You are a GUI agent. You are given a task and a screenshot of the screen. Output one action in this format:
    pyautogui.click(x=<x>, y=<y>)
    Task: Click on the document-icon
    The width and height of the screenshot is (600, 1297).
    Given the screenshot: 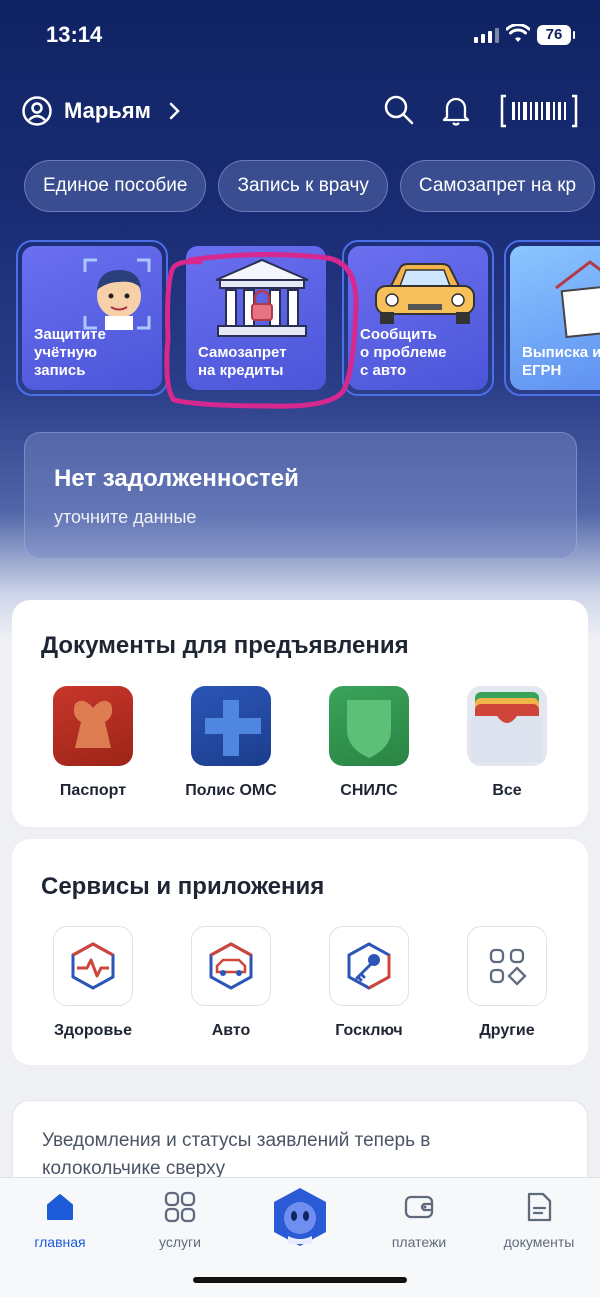 What is the action you would take?
    pyautogui.click(x=539, y=1207)
    